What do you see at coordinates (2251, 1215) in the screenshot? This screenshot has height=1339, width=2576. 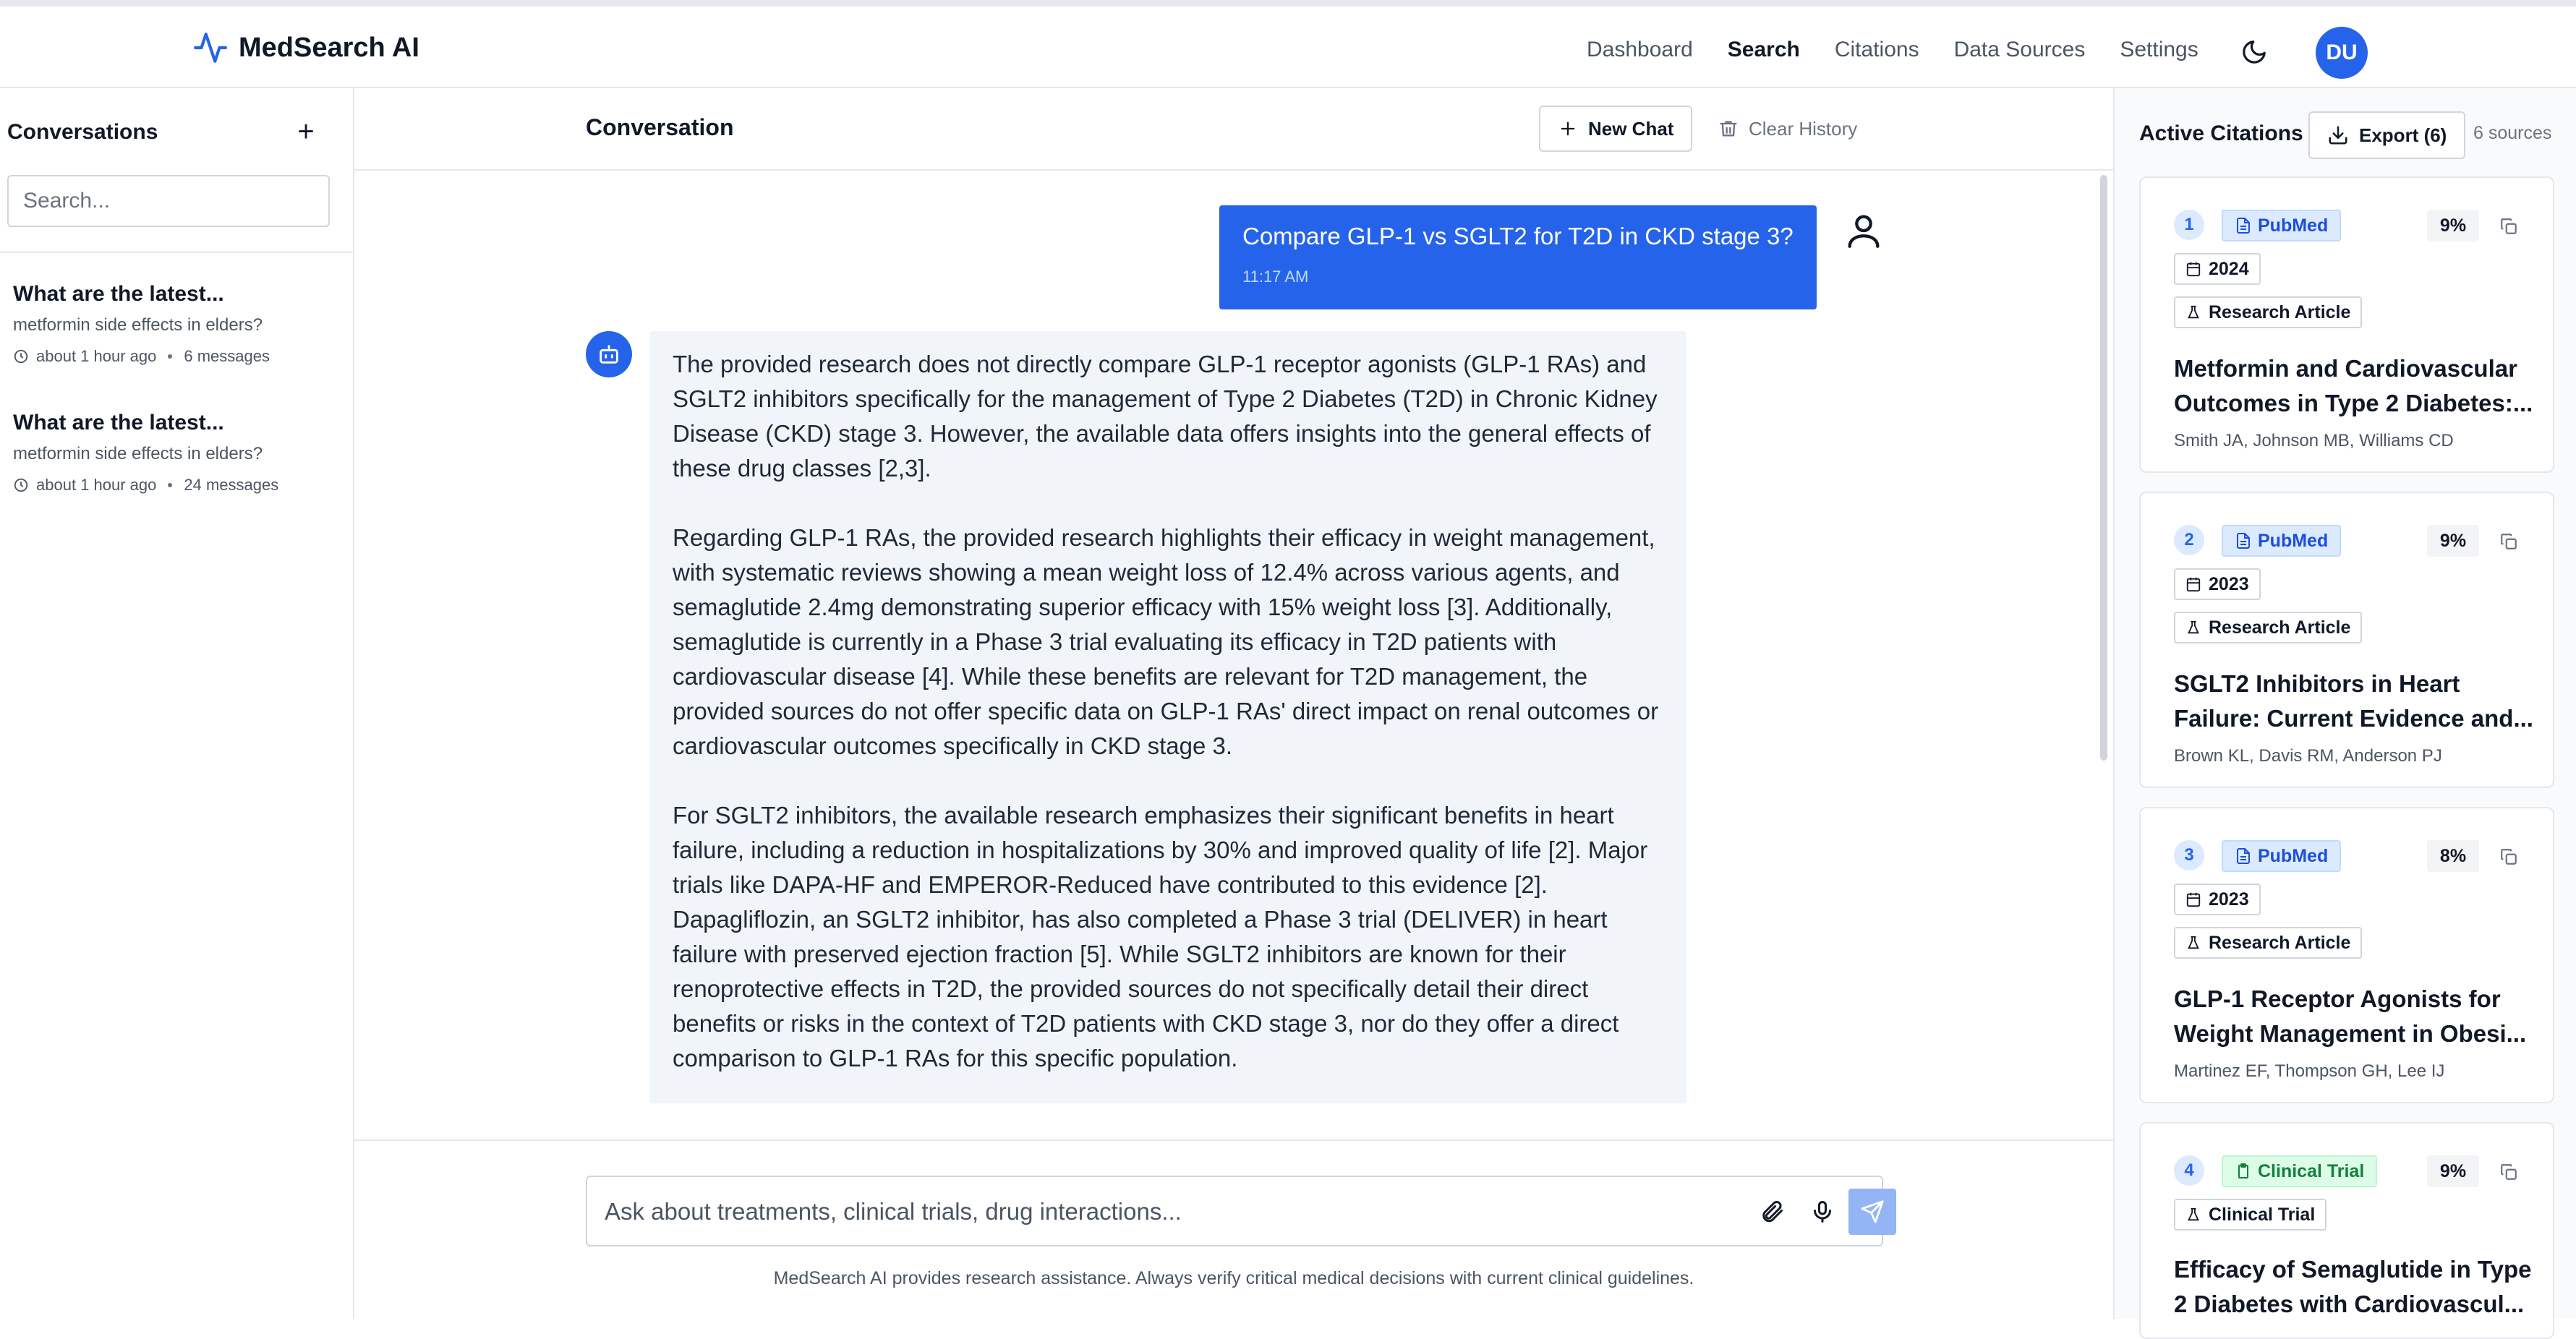 I see `type-badge: Clinical Trial` at bounding box center [2251, 1215].